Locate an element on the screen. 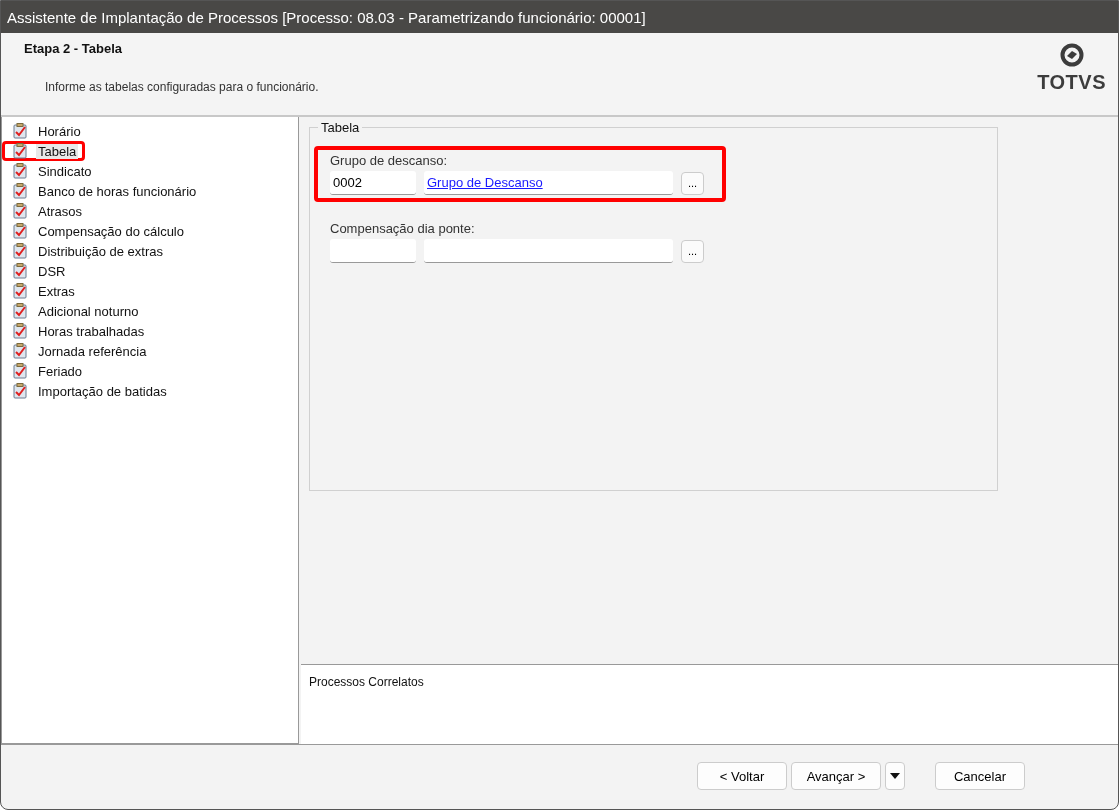  sidebar-item: Atrasos is located at coordinates (48, 211).